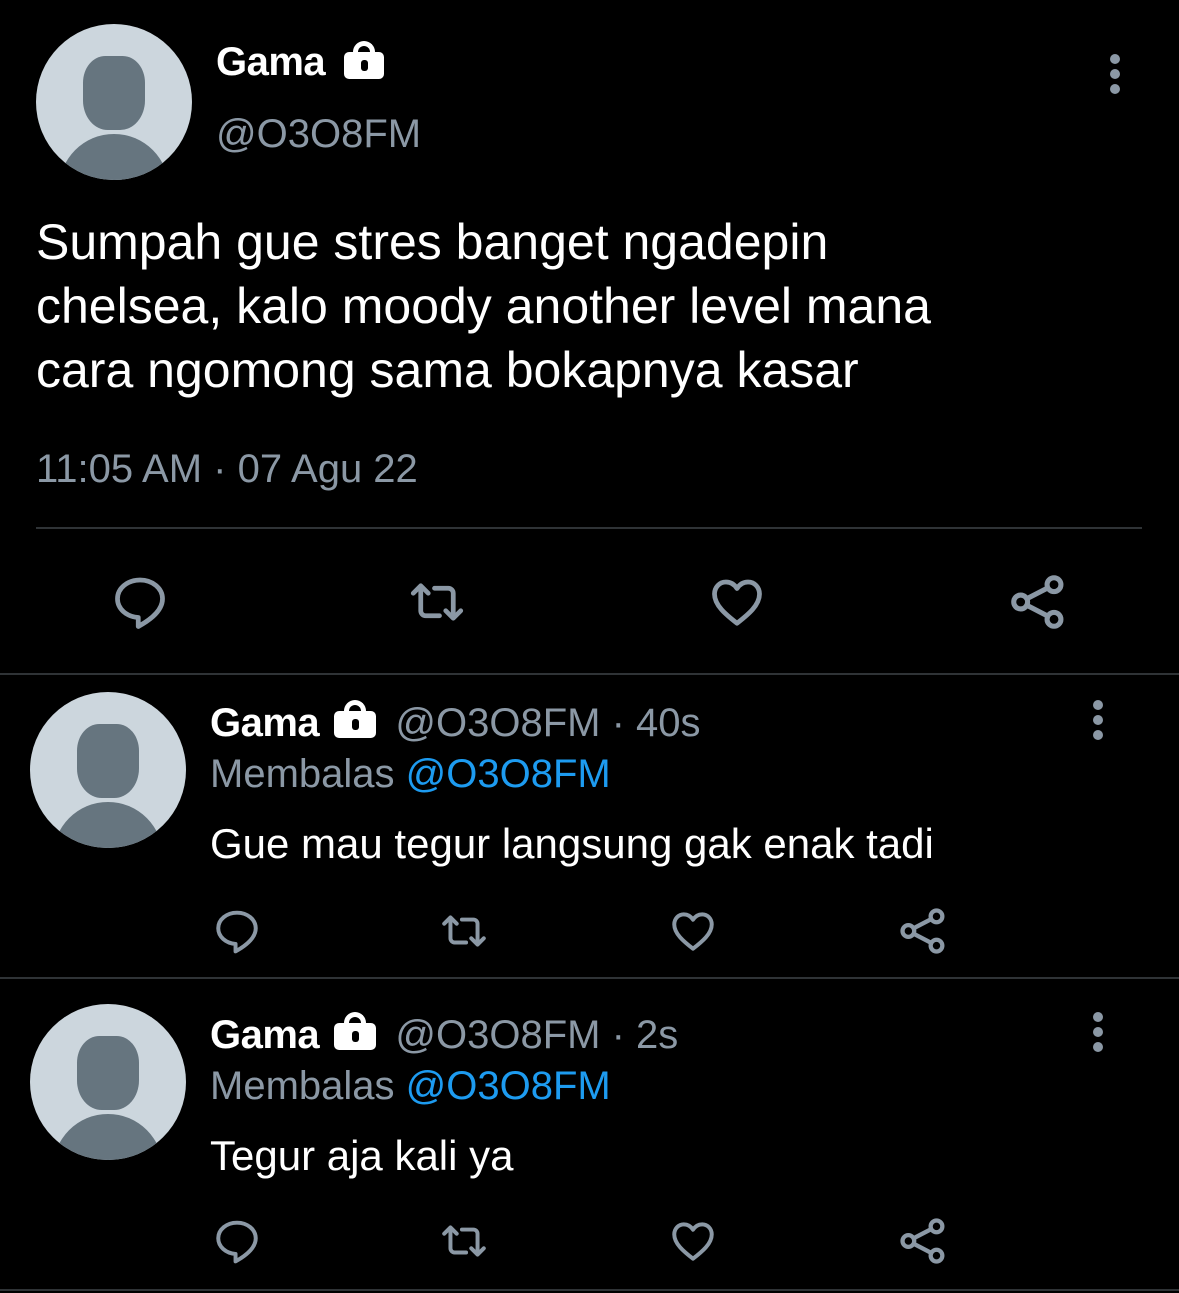 This screenshot has width=1179, height=1293. Describe the element at coordinates (362, 1155) in the screenshot. I see `reply-text: Tegur aja kali ya` at that location.